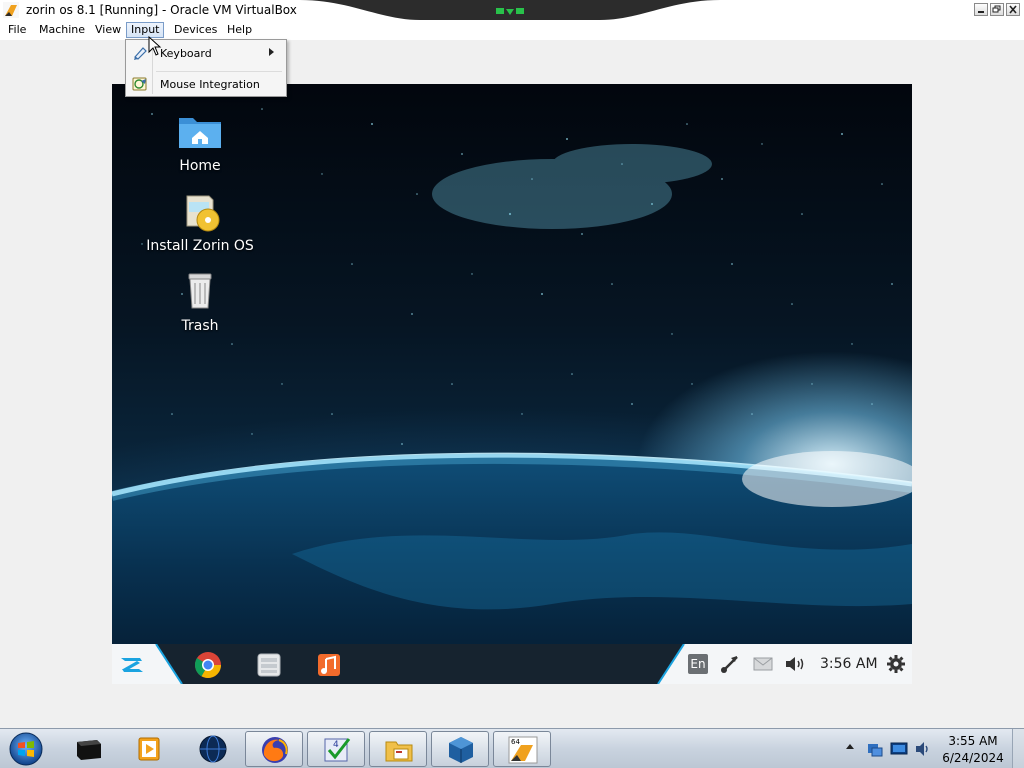  Describe the element at coordinates (899, 749) in the screenshot. I see `monitor-icon` at that location.